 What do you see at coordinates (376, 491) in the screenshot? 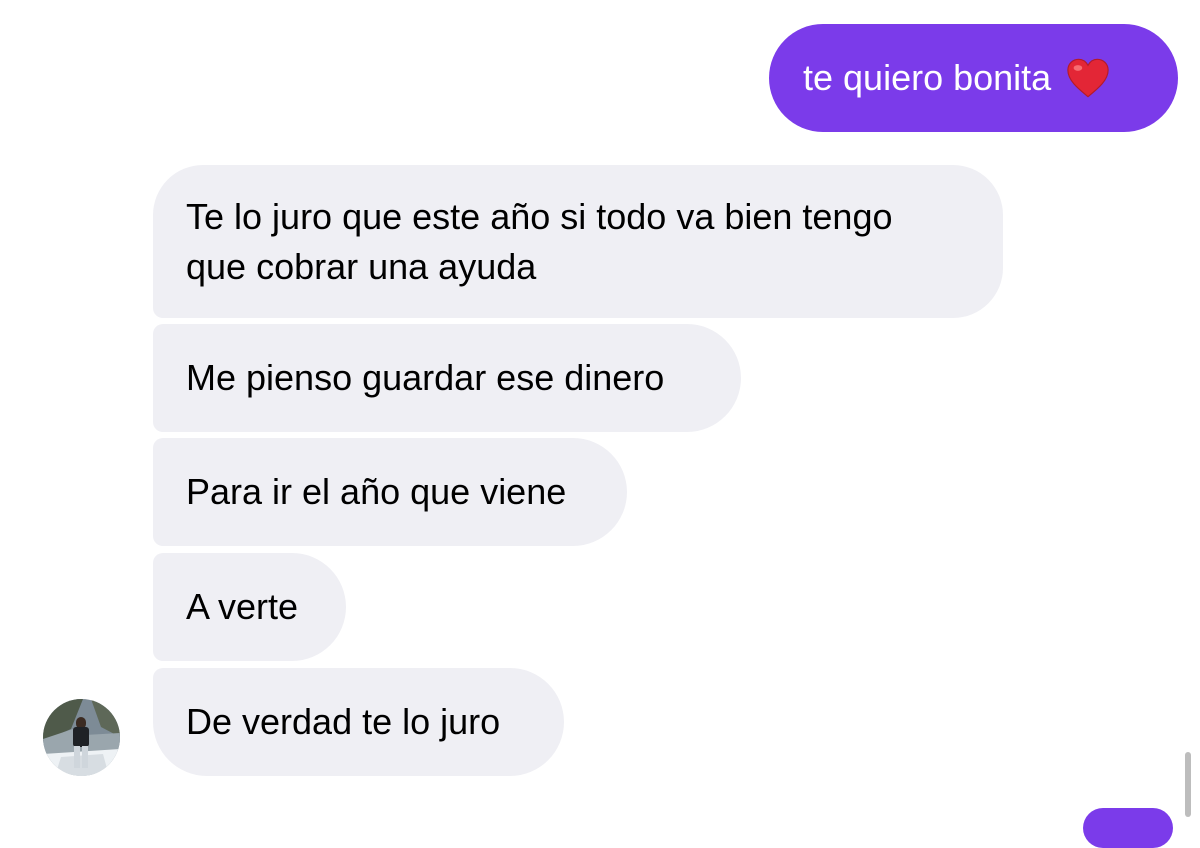
I see `incoming-message-text: Para ir el año que viene` at bounding box center [376, 491].